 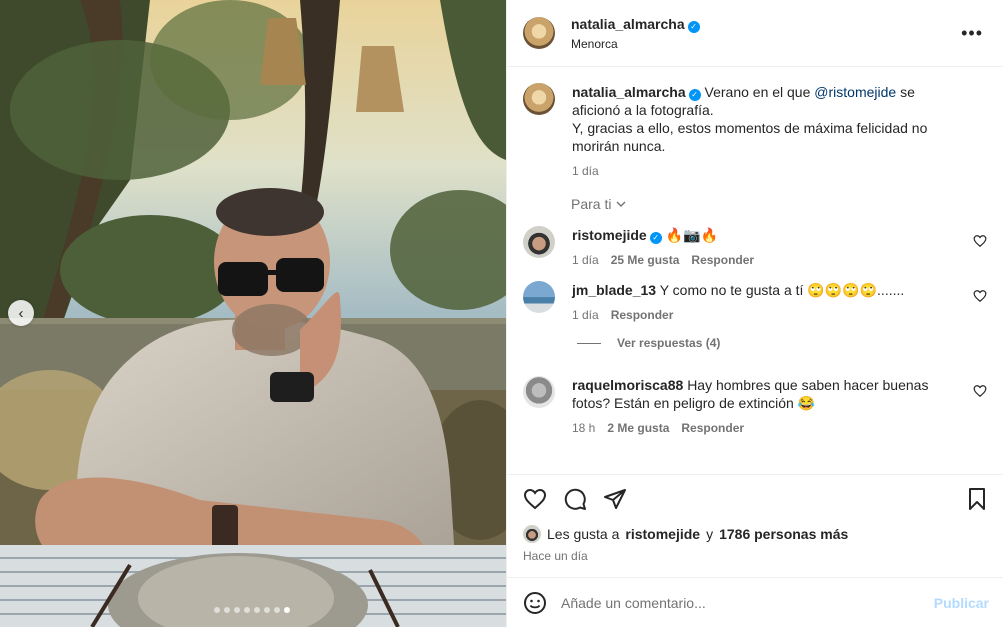 What do you see at coordinates (629, 92) in the screenshot?
I see `caption-username: natalia_almarcha` at bounding box center [629, 92].